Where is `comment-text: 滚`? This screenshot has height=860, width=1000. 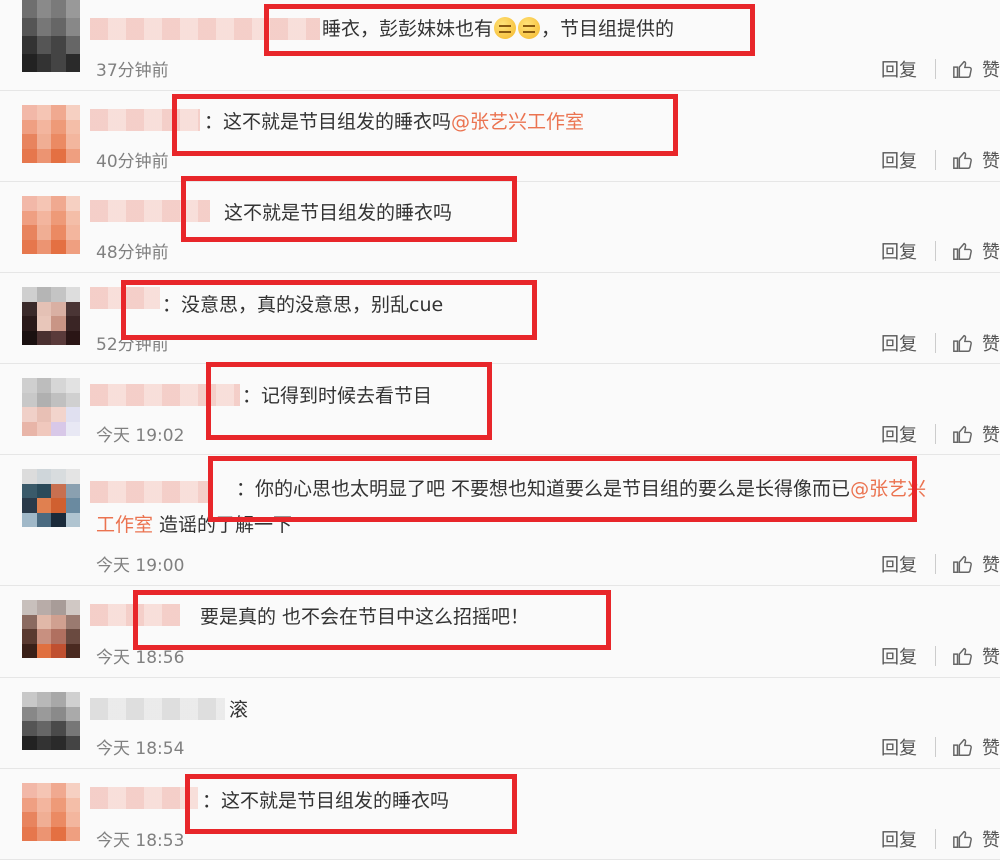 comment-text: 滚 is located at coordinates (238, 710).